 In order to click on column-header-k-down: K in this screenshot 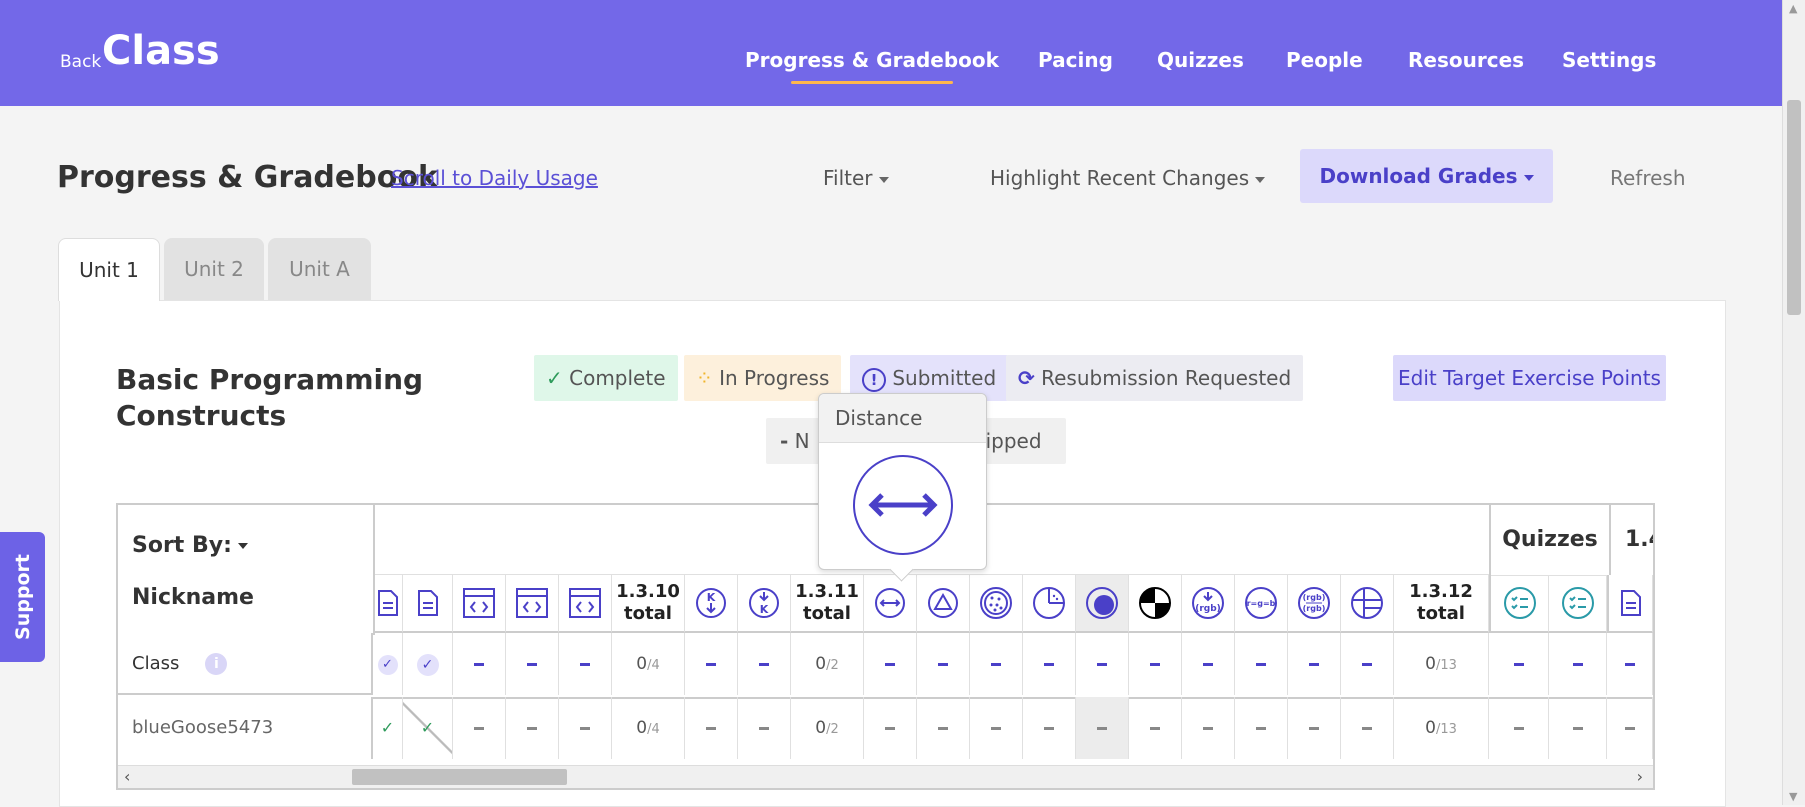, I will do `click(711, 604)`.